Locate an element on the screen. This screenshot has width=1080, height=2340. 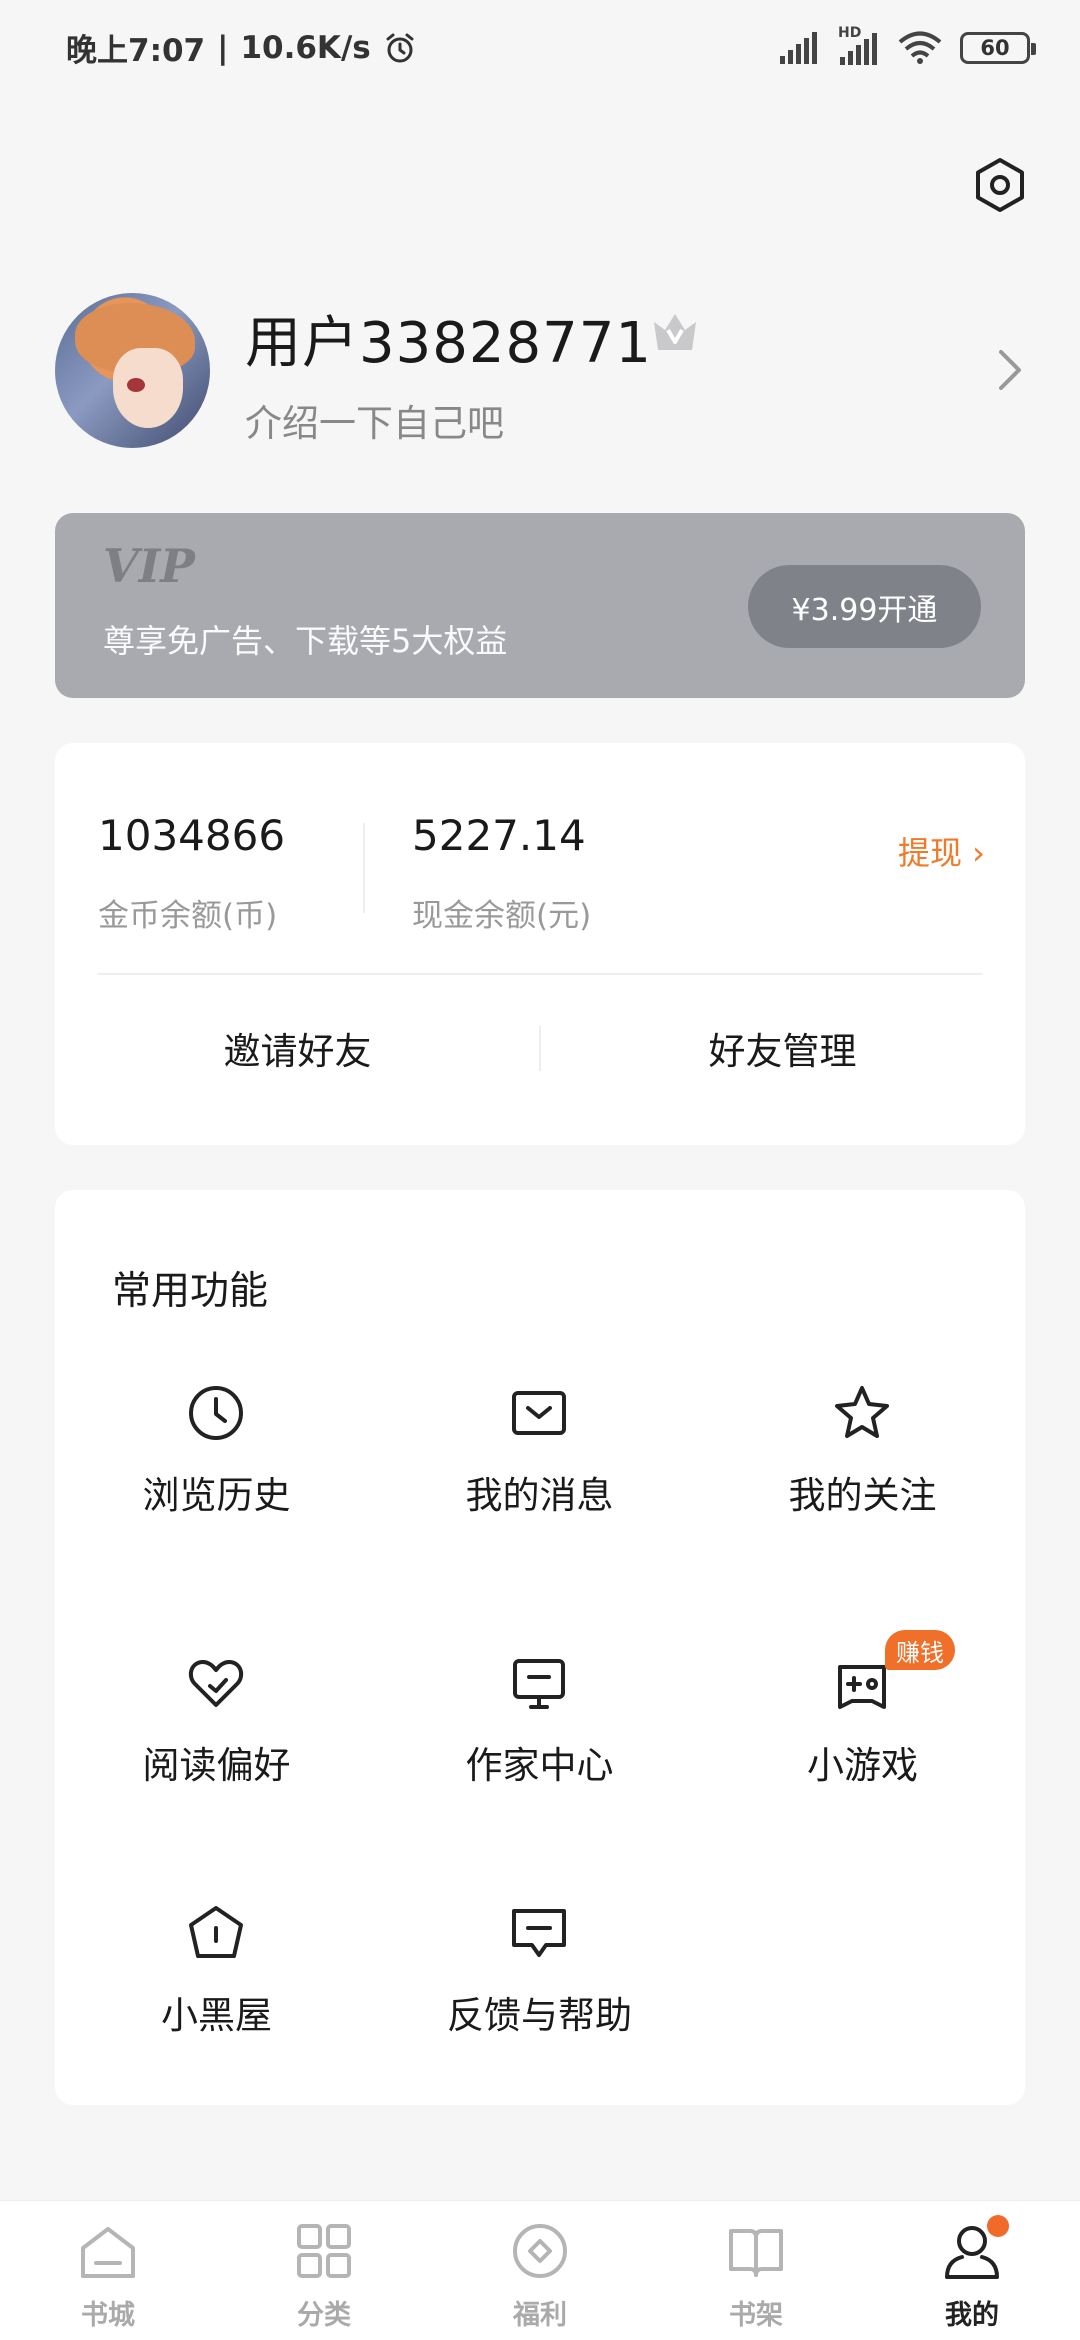
function-label: 浏览历史 is located at coordinates (216, 1495).